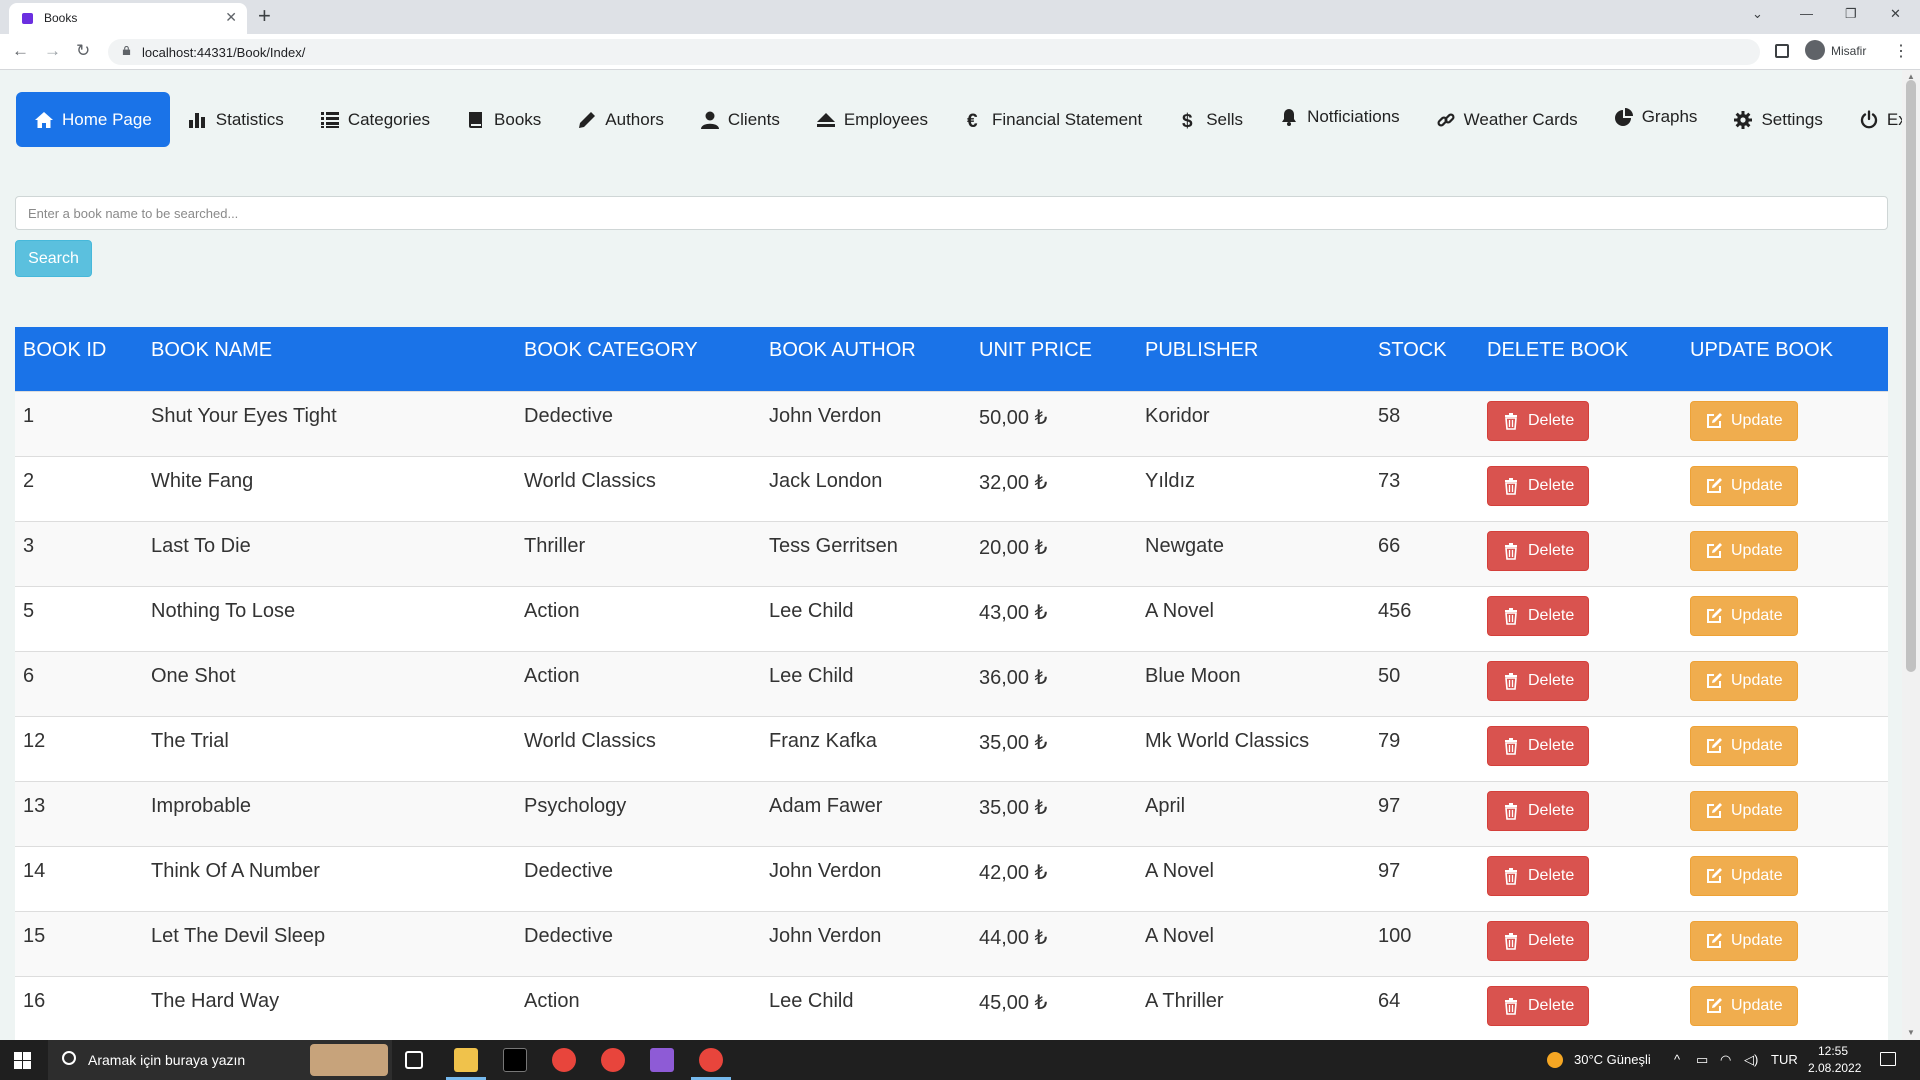 Image resolution: width=1920 pixels, height=1080 pixels. I want to click on cell-book-id: 2, so click(79, 488).